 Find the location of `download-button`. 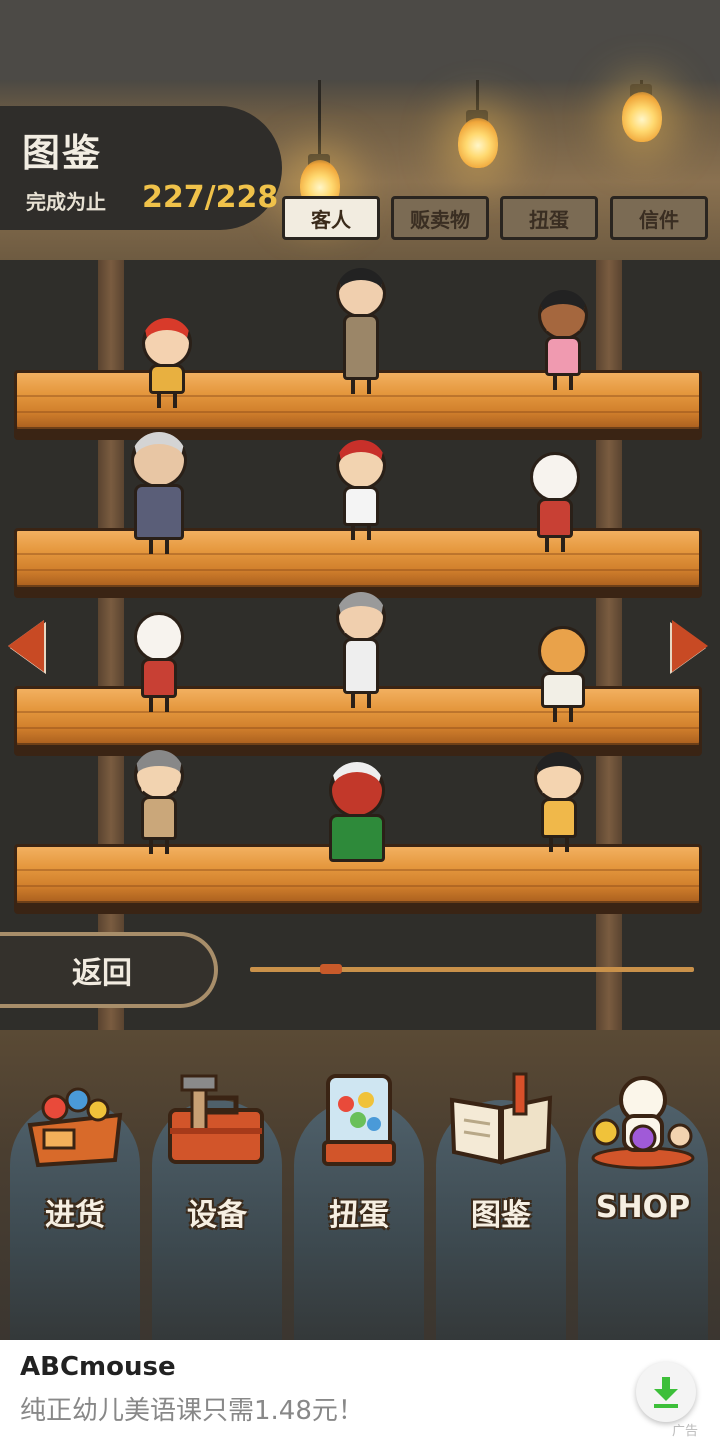

download-button is located at coordinates (666, 1392).